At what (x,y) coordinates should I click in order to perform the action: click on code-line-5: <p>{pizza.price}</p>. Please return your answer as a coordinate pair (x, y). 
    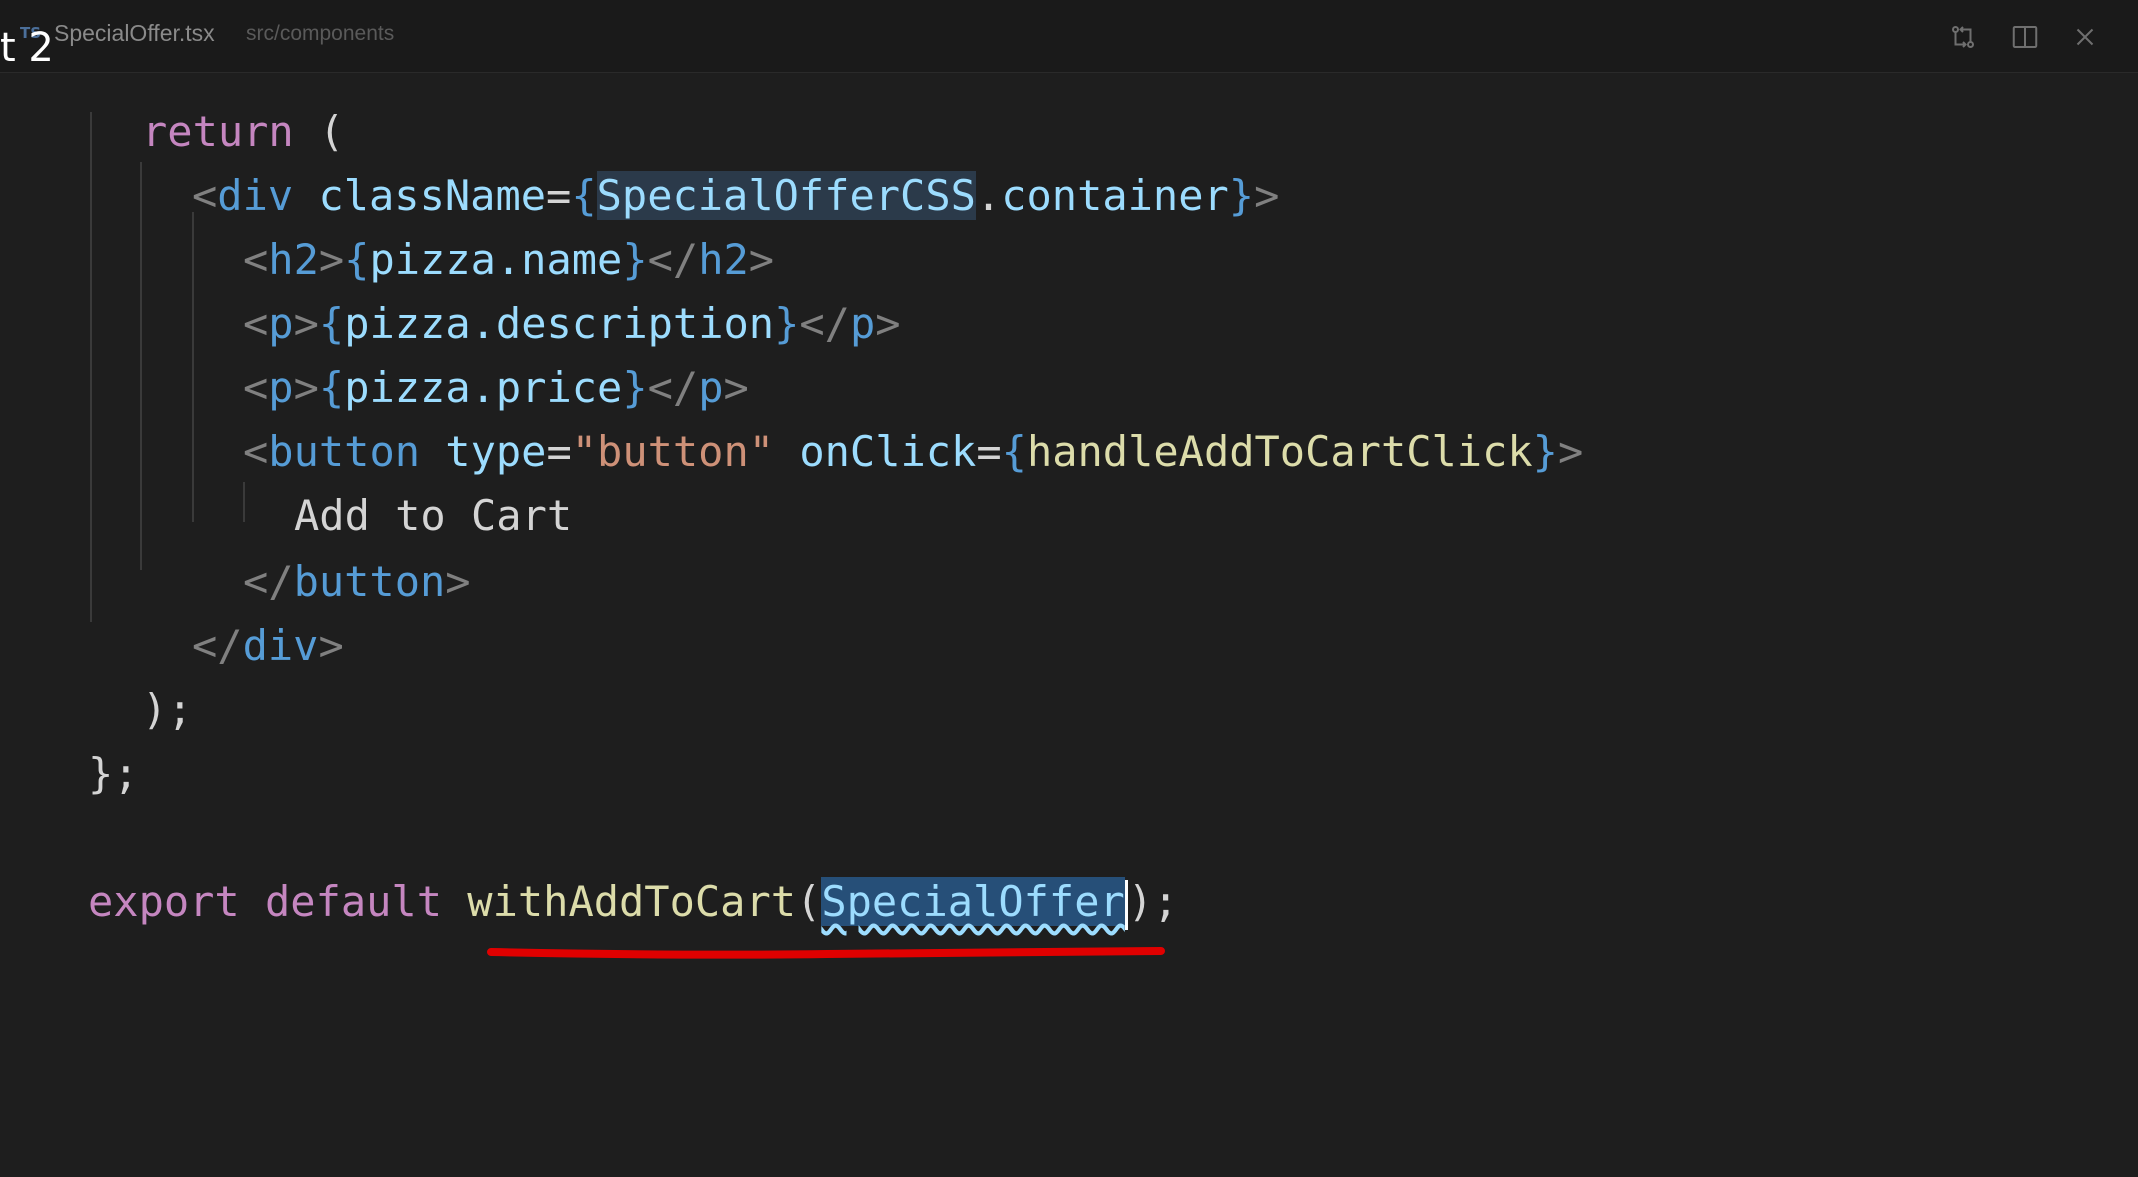
    Looking at the image, I should click on (496, 387).